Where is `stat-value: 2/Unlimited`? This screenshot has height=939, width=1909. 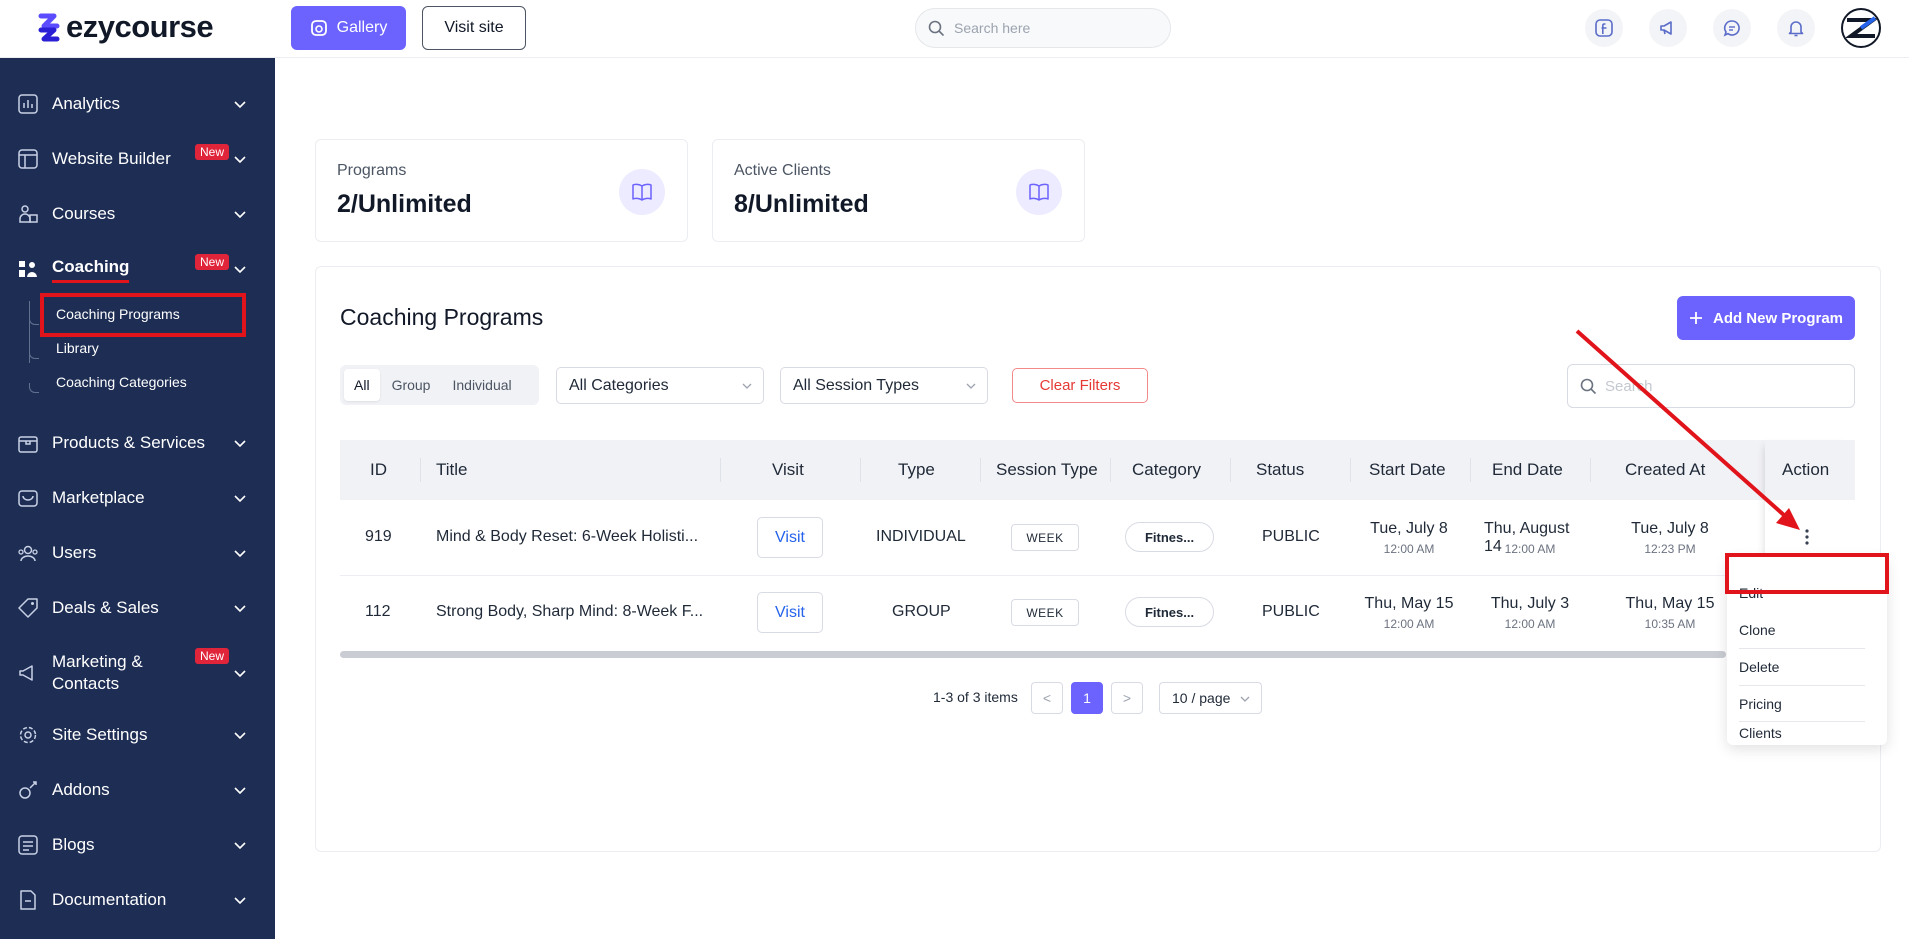
stat-value: 2/Unlimited is located at coordinates (404, 204).